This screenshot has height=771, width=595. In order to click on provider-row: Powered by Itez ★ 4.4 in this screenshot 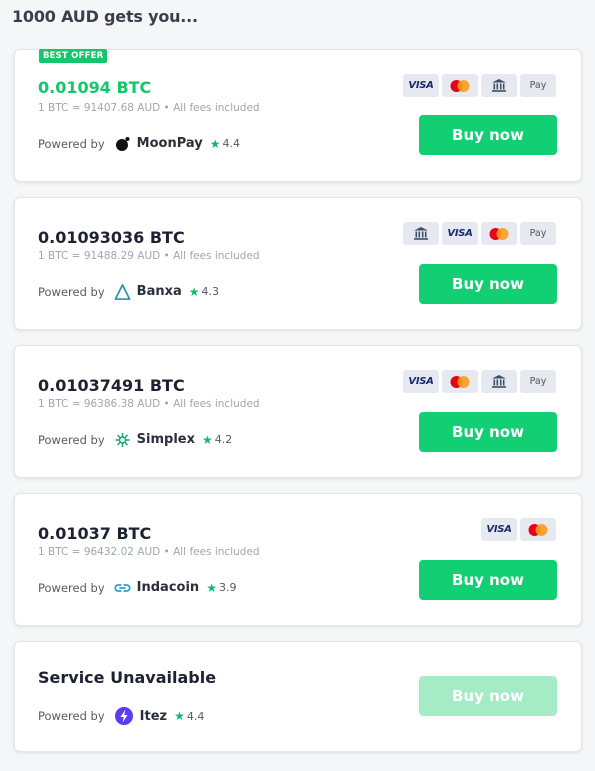, I will do `click(121, 716)`.